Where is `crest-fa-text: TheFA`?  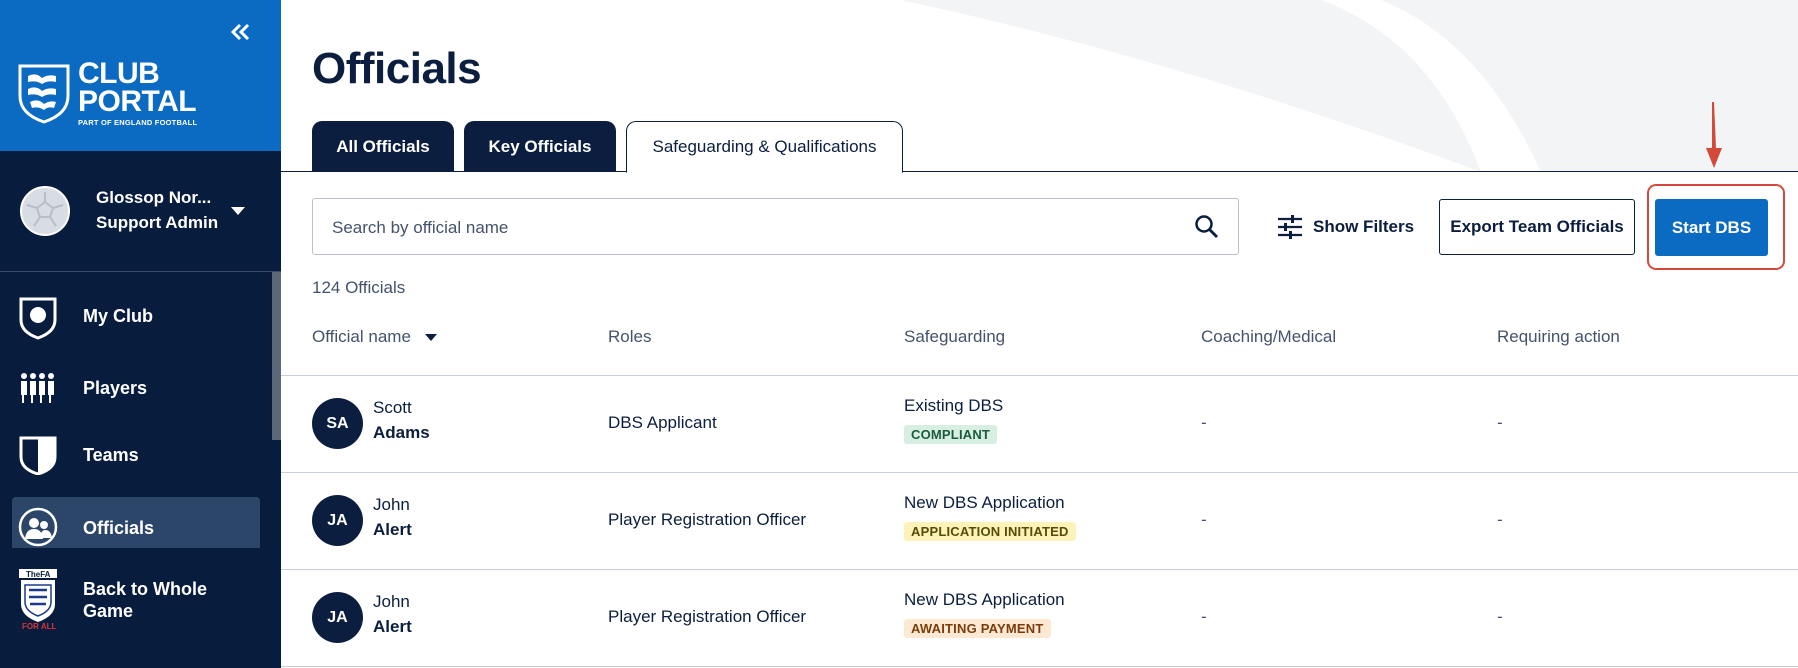
crest-fa-text: TheFA is located at coordinates (38, 574).